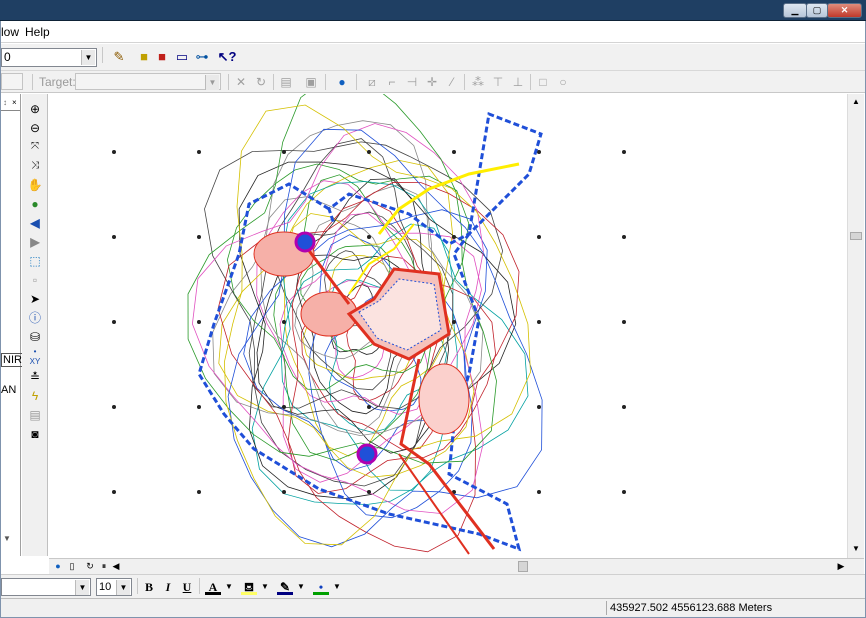 This screenshot has width=866, height=618. I want to click on go-to-xy-tool: • XY, so click(35, 356).